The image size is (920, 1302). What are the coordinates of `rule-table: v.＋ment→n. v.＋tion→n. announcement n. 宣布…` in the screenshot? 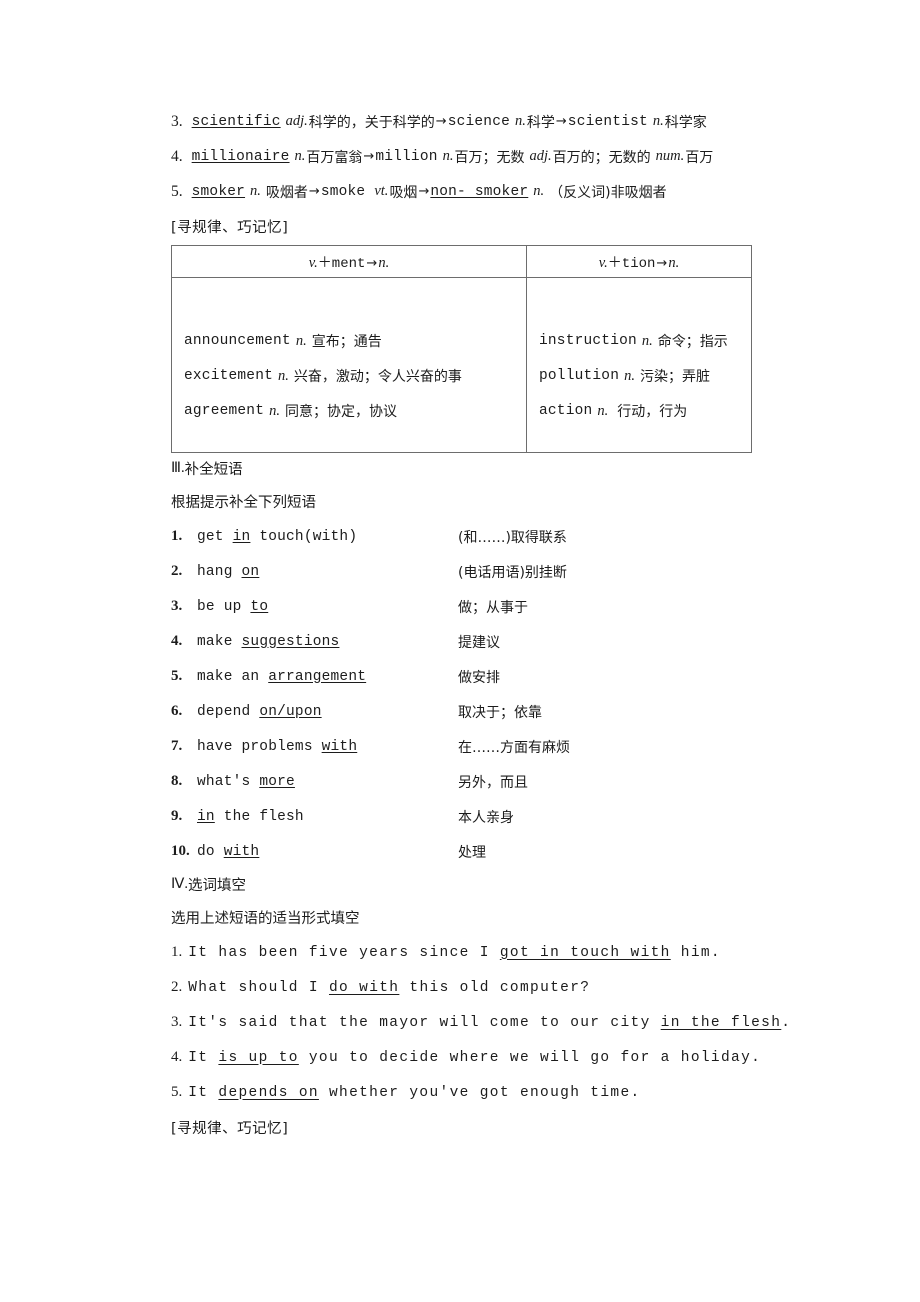 It's located at (461, 349).